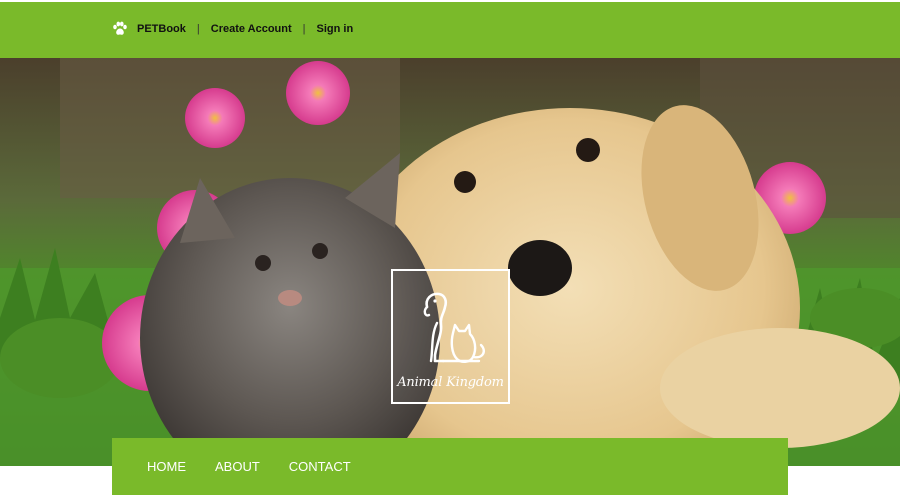  I want to click on nav-home-link: HOME, so click(166, 466).